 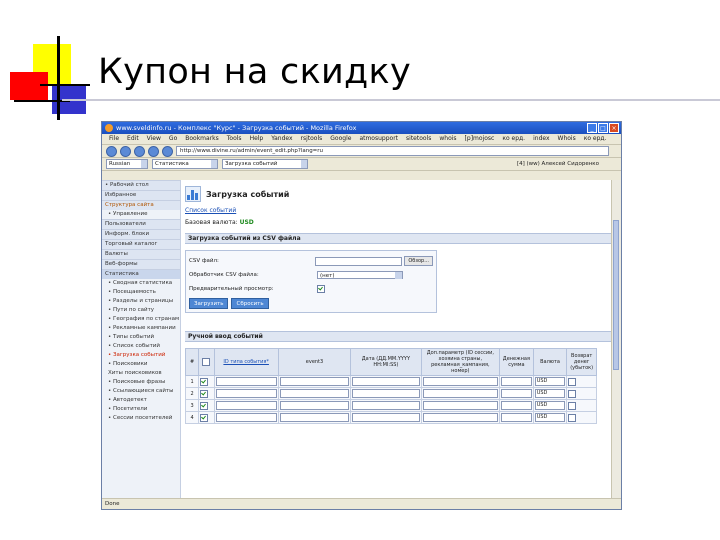 What do you see at coordinates (209, 303) in the screenshot?
I see `upload-button: Загрузить` at bounding box center [209, 303].